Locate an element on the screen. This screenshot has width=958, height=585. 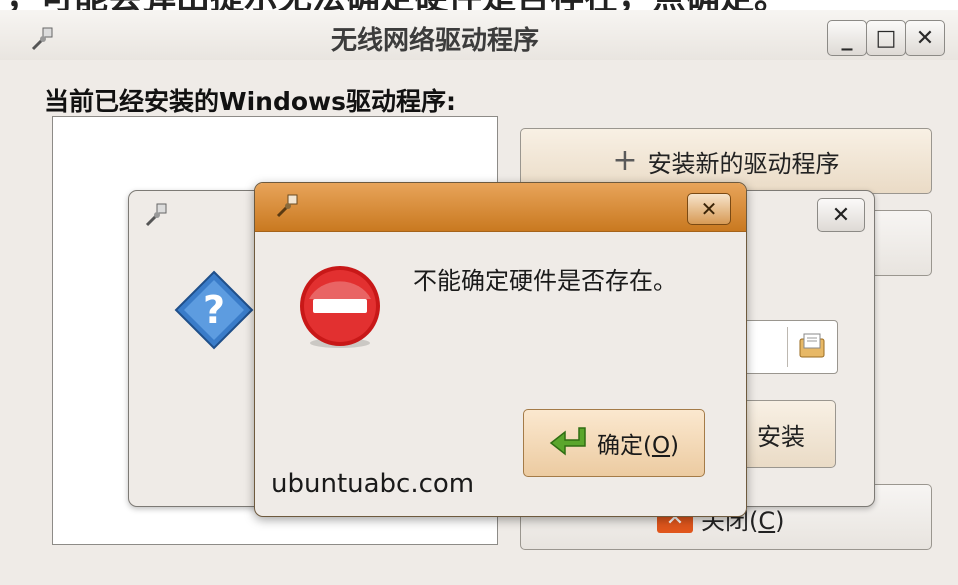
installed-drivers-heading: 当前已经安装的Windows驱动程序: is located at coordinates (250, 101).